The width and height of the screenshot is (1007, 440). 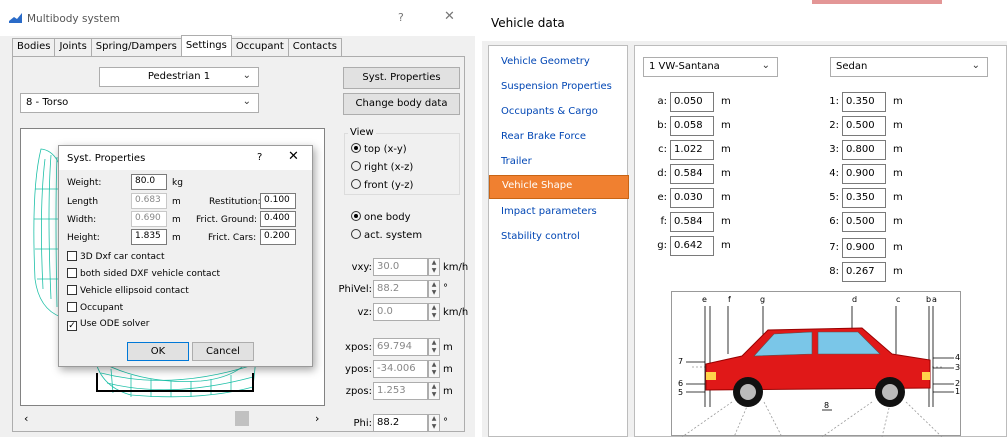 What do you see at coordinates (662, 149) in the screenshot?
I see `param-label-left: c:` at bounding box center [662, 149].